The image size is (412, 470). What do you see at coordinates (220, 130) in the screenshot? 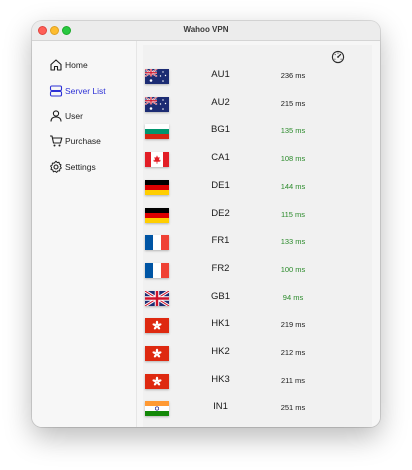
I see `server-name: BG1` at bounding box center [220, 130].